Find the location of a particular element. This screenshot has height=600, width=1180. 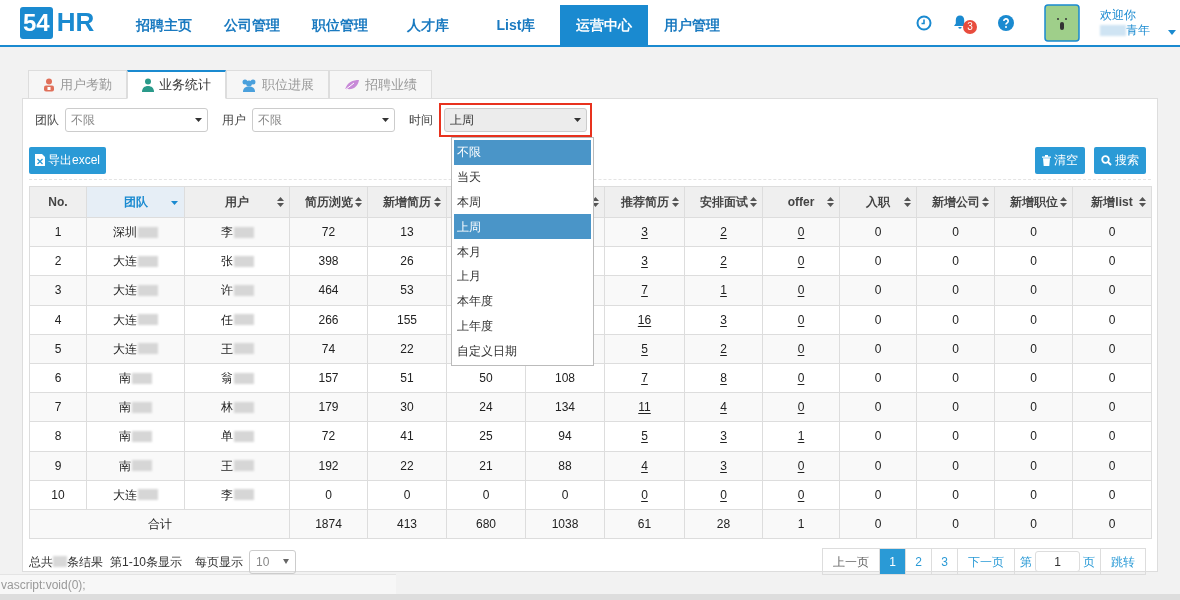

column-header: 推荐简历 is located at coordinates (644, 202).